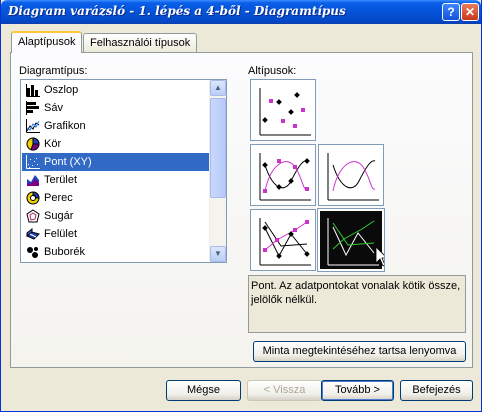  I want to click on preview-sample-button: Minta megtekintéséhez tartsa lenyomva, so click(359, 351).